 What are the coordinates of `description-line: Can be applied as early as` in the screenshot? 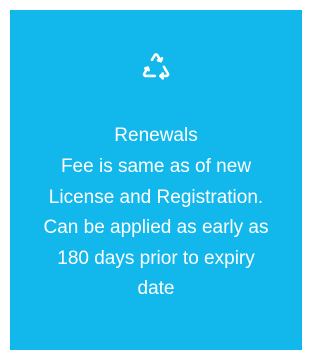 It's located at (156, 227).